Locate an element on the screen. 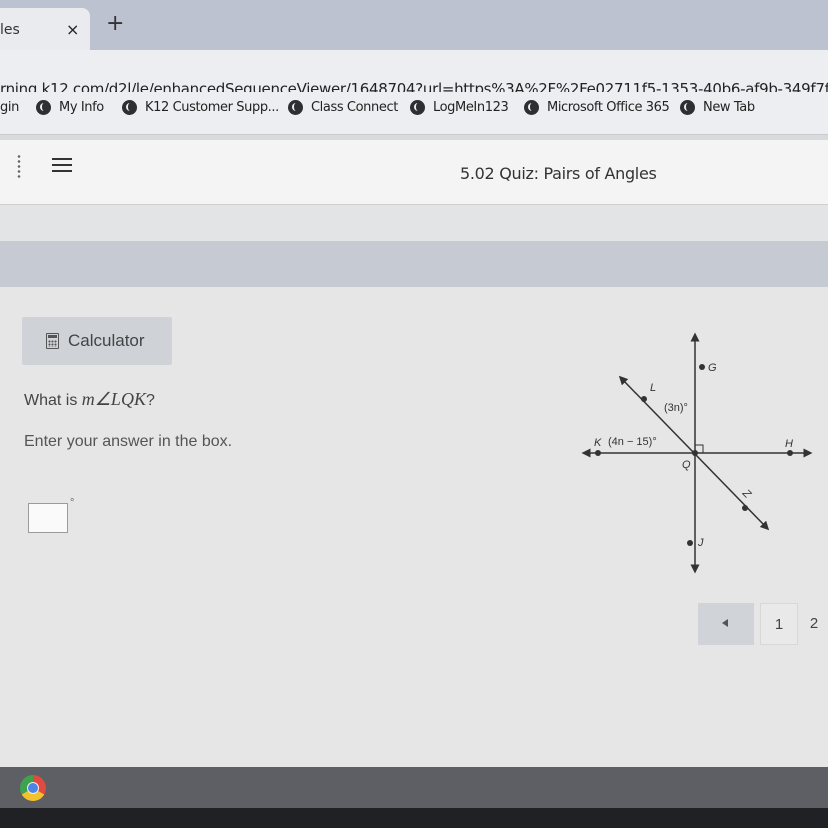 The height and width of the screenshot is (828, 828). taskbar is located at coordinates (414, 787).